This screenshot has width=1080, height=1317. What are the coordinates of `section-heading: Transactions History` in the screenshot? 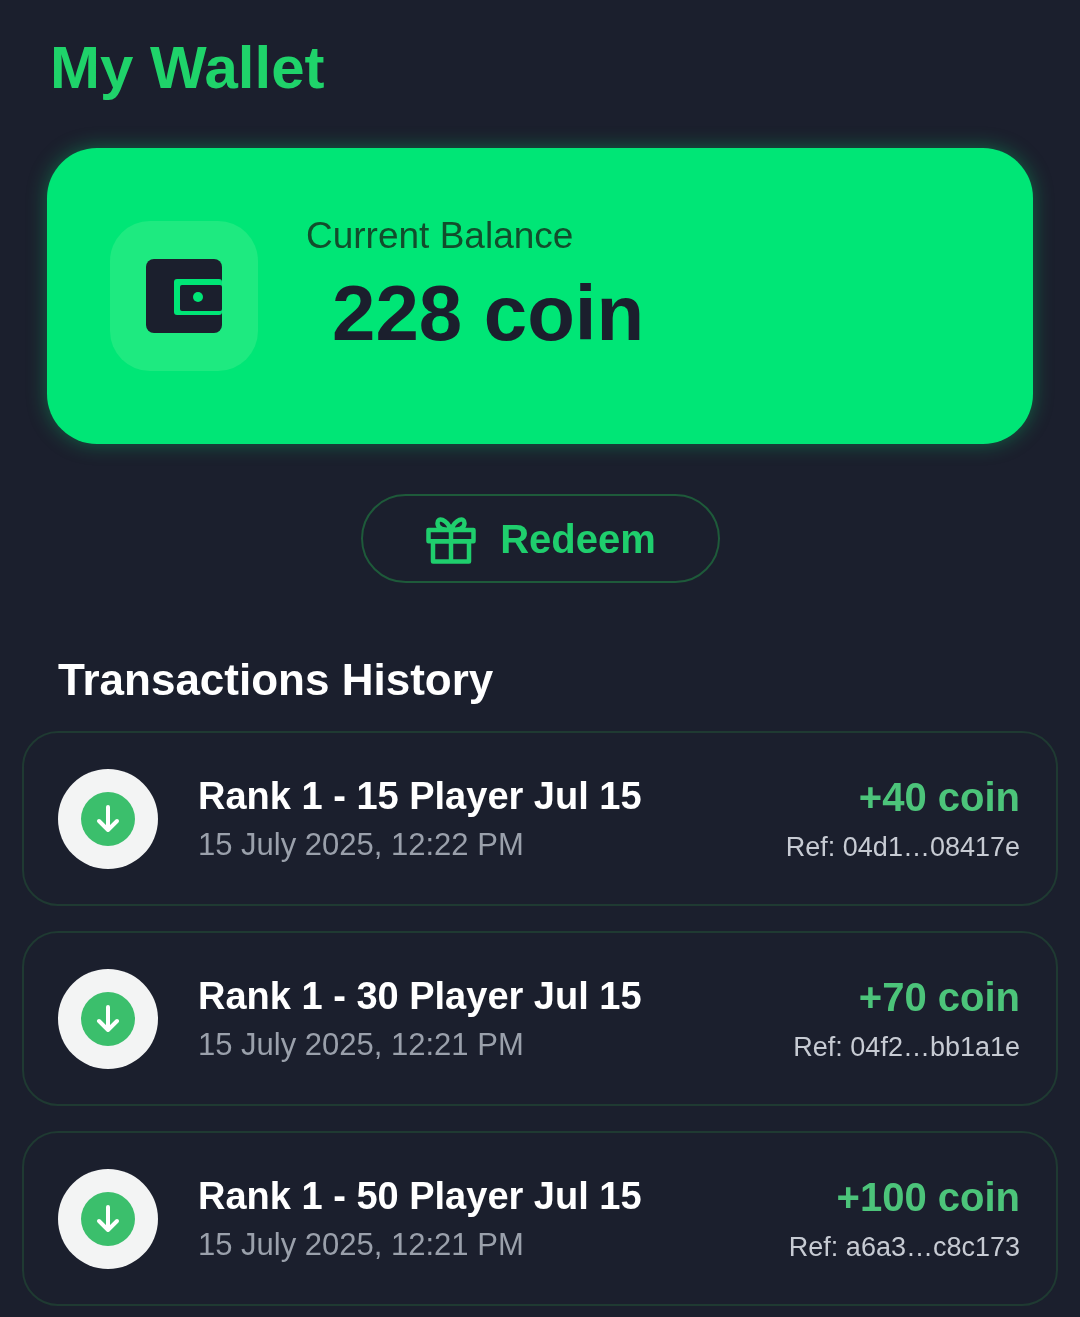 It's located at (276, 680).